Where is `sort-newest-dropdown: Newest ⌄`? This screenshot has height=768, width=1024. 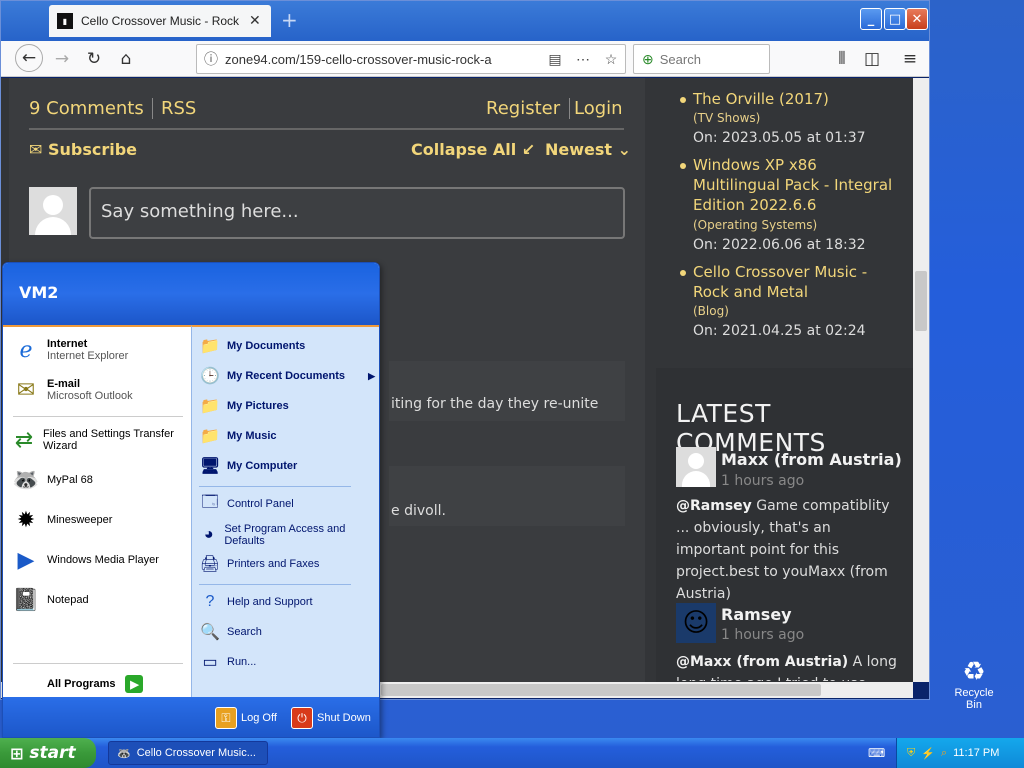
sort-newest-dropdown: Newest ⌄ is located at coordinates (588, 149).